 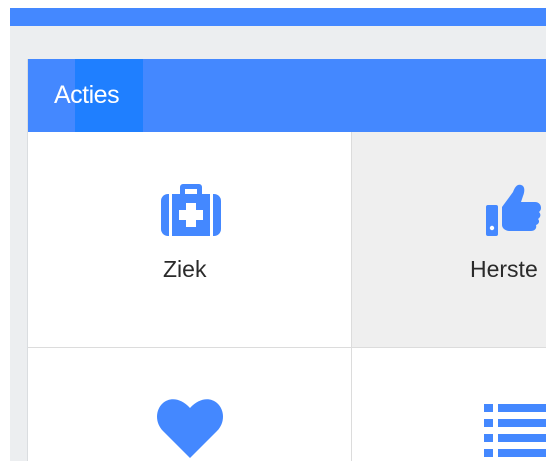 I want to click on action-tile-heart, so click(x=190, y=404).